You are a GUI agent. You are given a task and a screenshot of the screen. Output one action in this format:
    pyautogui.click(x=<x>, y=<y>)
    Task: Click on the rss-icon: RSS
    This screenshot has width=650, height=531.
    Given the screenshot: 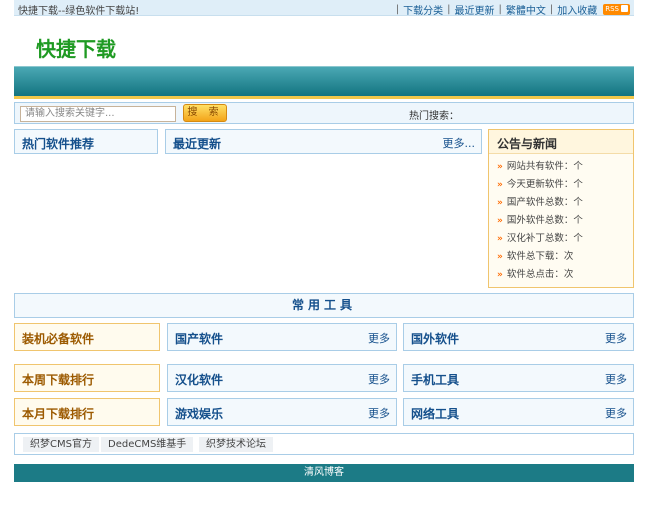 What is the action you would take?
    pyautogui.click(x=616, y=9)
    